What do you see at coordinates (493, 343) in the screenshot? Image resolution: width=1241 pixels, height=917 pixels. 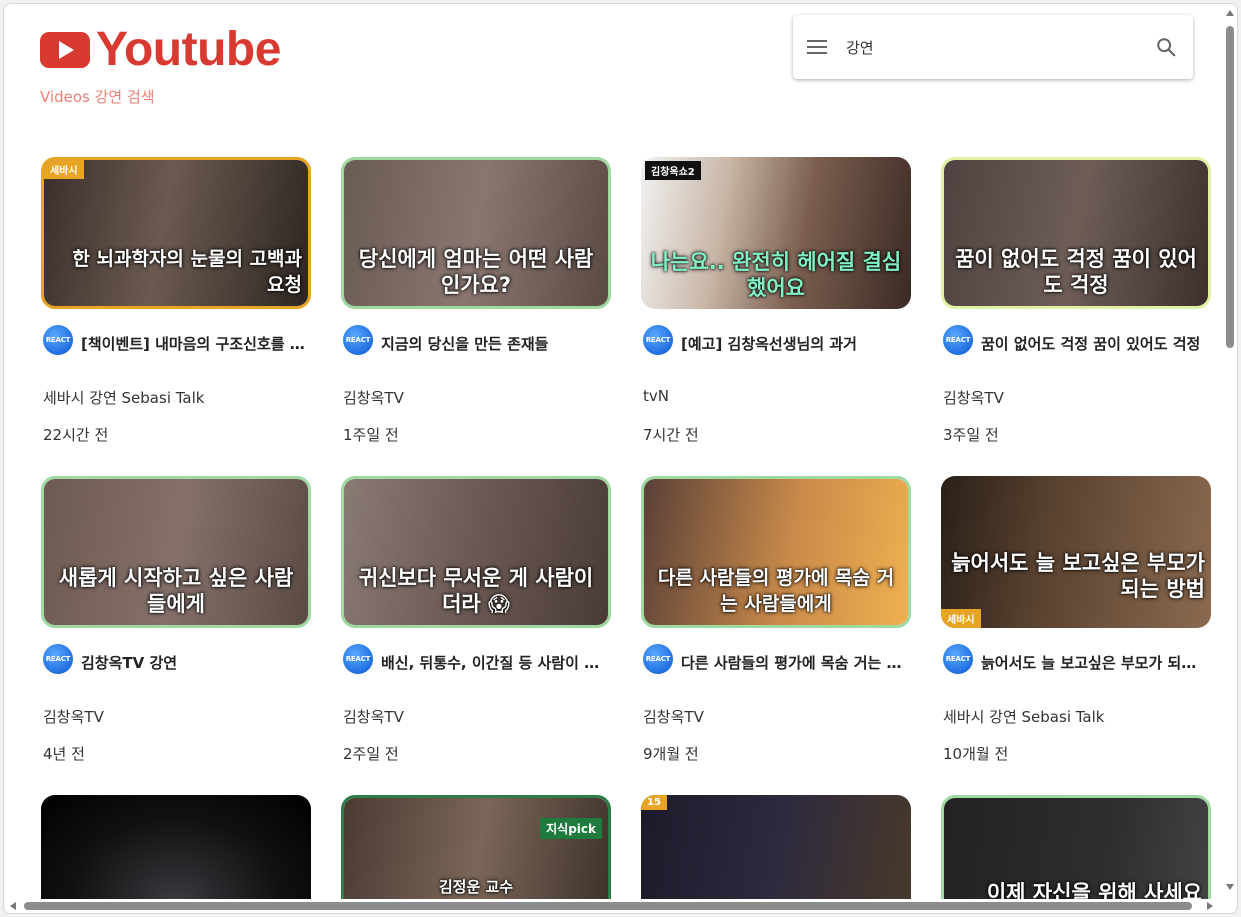 I see `video-title: 지금의 당신을 만든 존재들` at bounding box center [493, 343].